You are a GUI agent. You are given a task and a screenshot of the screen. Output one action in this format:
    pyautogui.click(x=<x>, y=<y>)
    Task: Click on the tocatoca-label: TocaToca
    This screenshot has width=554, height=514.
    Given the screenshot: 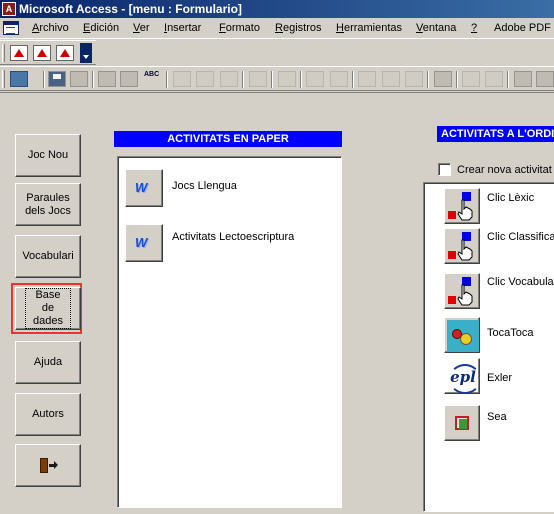 What is the action you would take?
    pyautogui.click(x=510, y=333)
    